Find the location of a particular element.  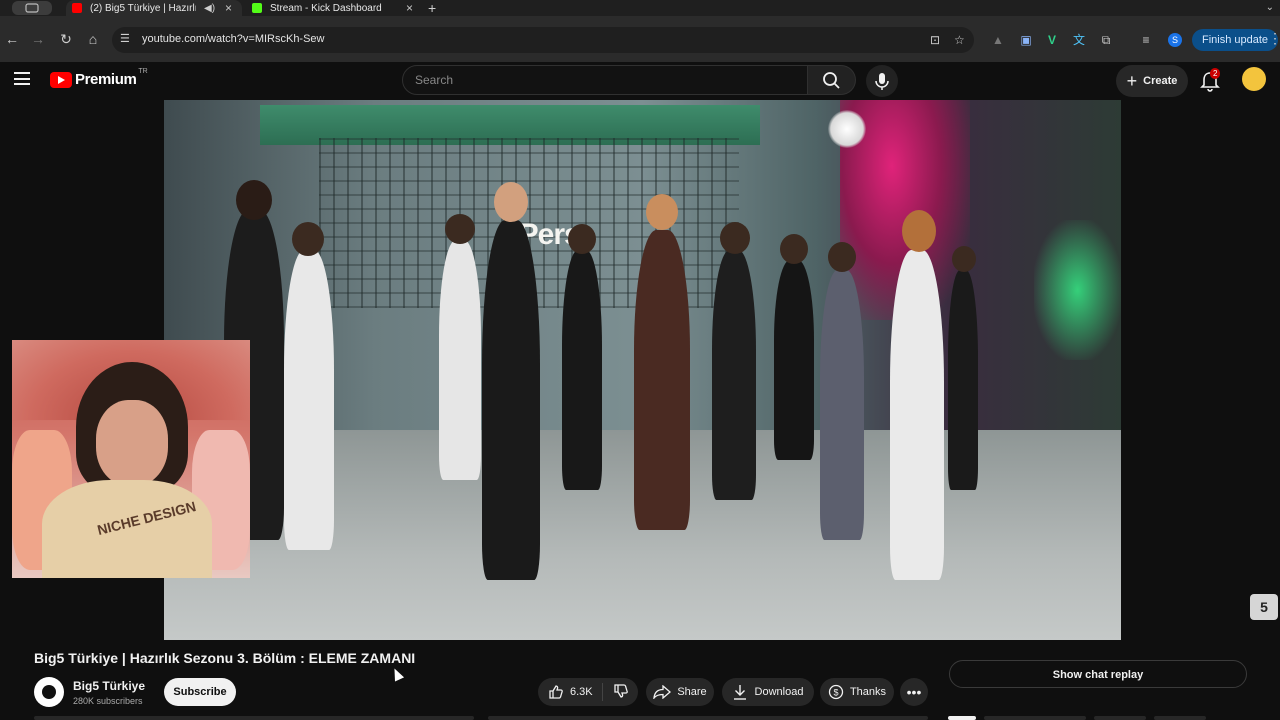

speaker-icon: ◀) is located at coordinates (209, 8).